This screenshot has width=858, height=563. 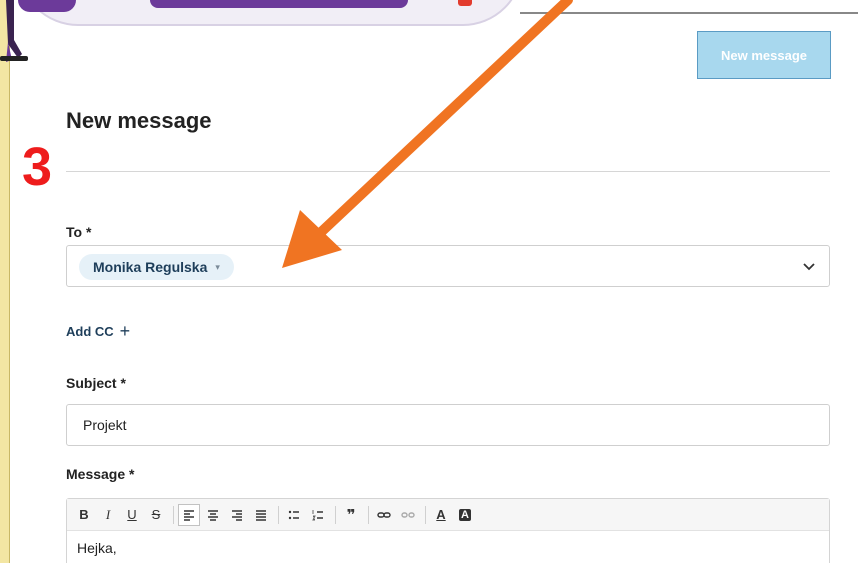 I want to click on link-icon, so click(x=384, y=515).